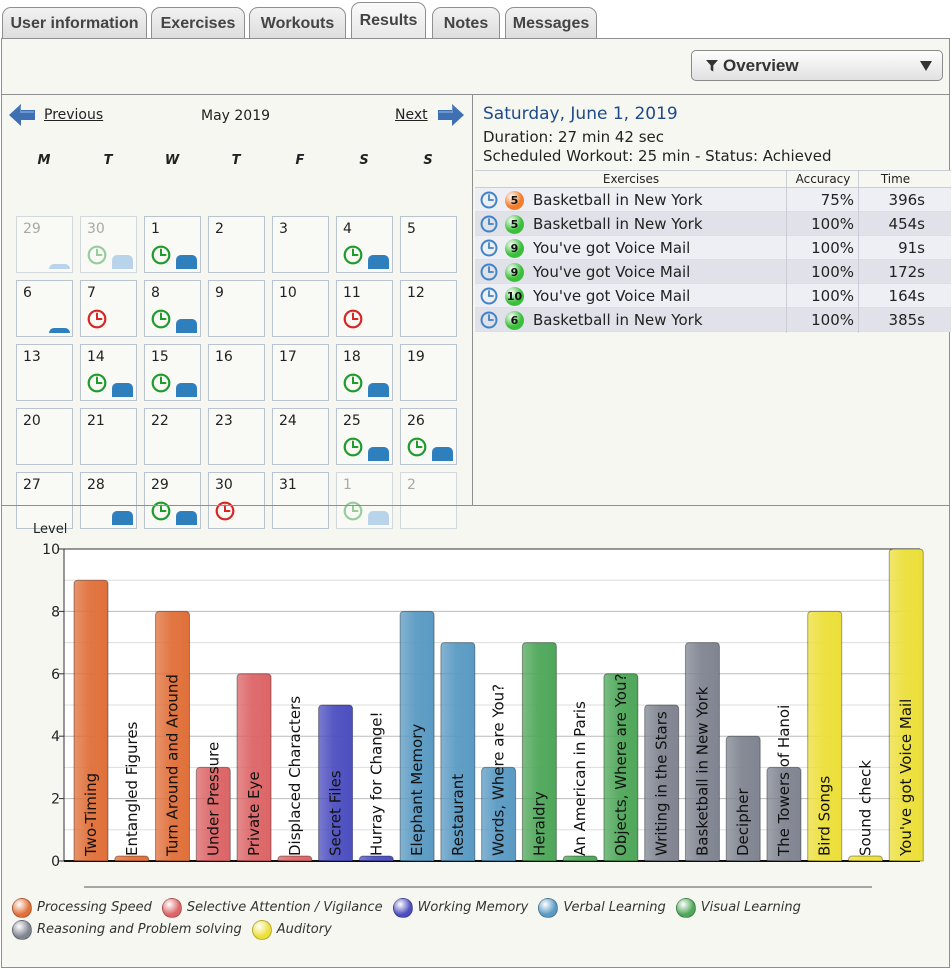  What do you see at coordinates (172, 436) in the screenshot?
I see `calendar-day: 22` at bounding box center [172, 436].